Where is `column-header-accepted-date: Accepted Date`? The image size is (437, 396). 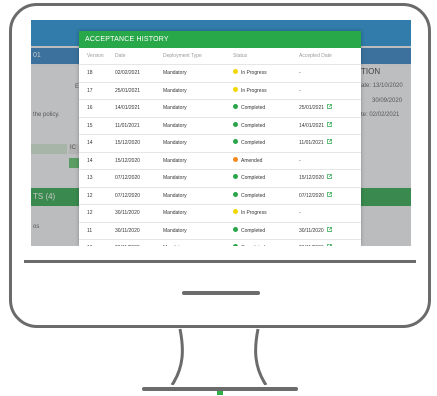
column-header-accepted-date: Accepted Date is located at coordinates (315, 56).